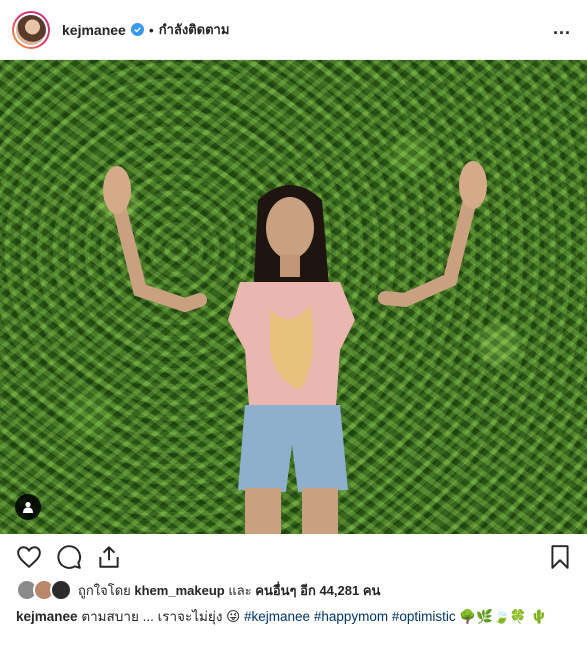  Describe the element at coordinates (44, 590) in the screenshot. I see `liker-avatars` at that location.